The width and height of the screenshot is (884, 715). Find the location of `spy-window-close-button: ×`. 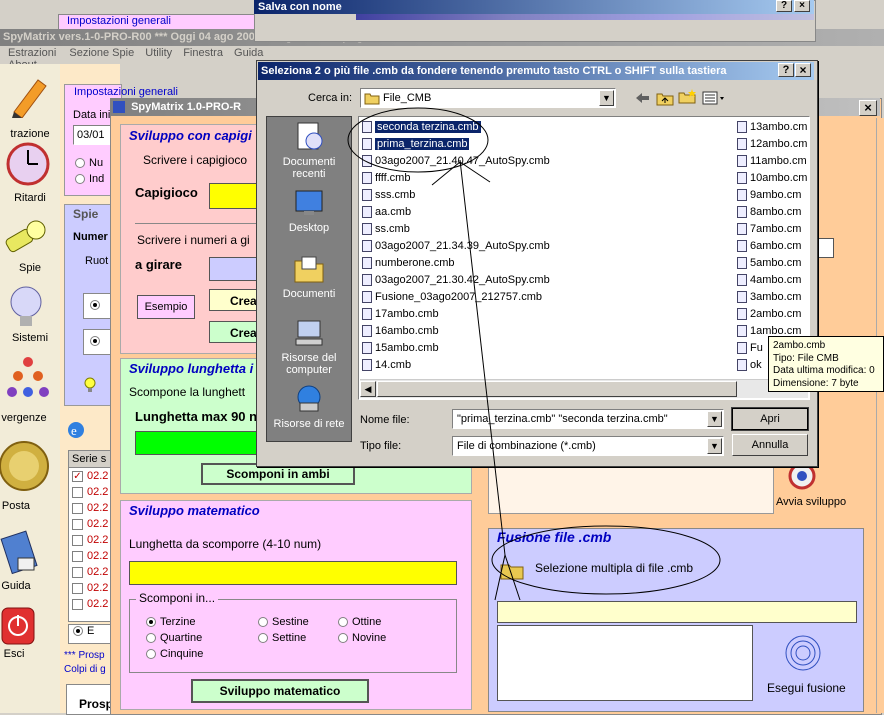

spy-window-close-button: × is located at coordinates (868, 108).